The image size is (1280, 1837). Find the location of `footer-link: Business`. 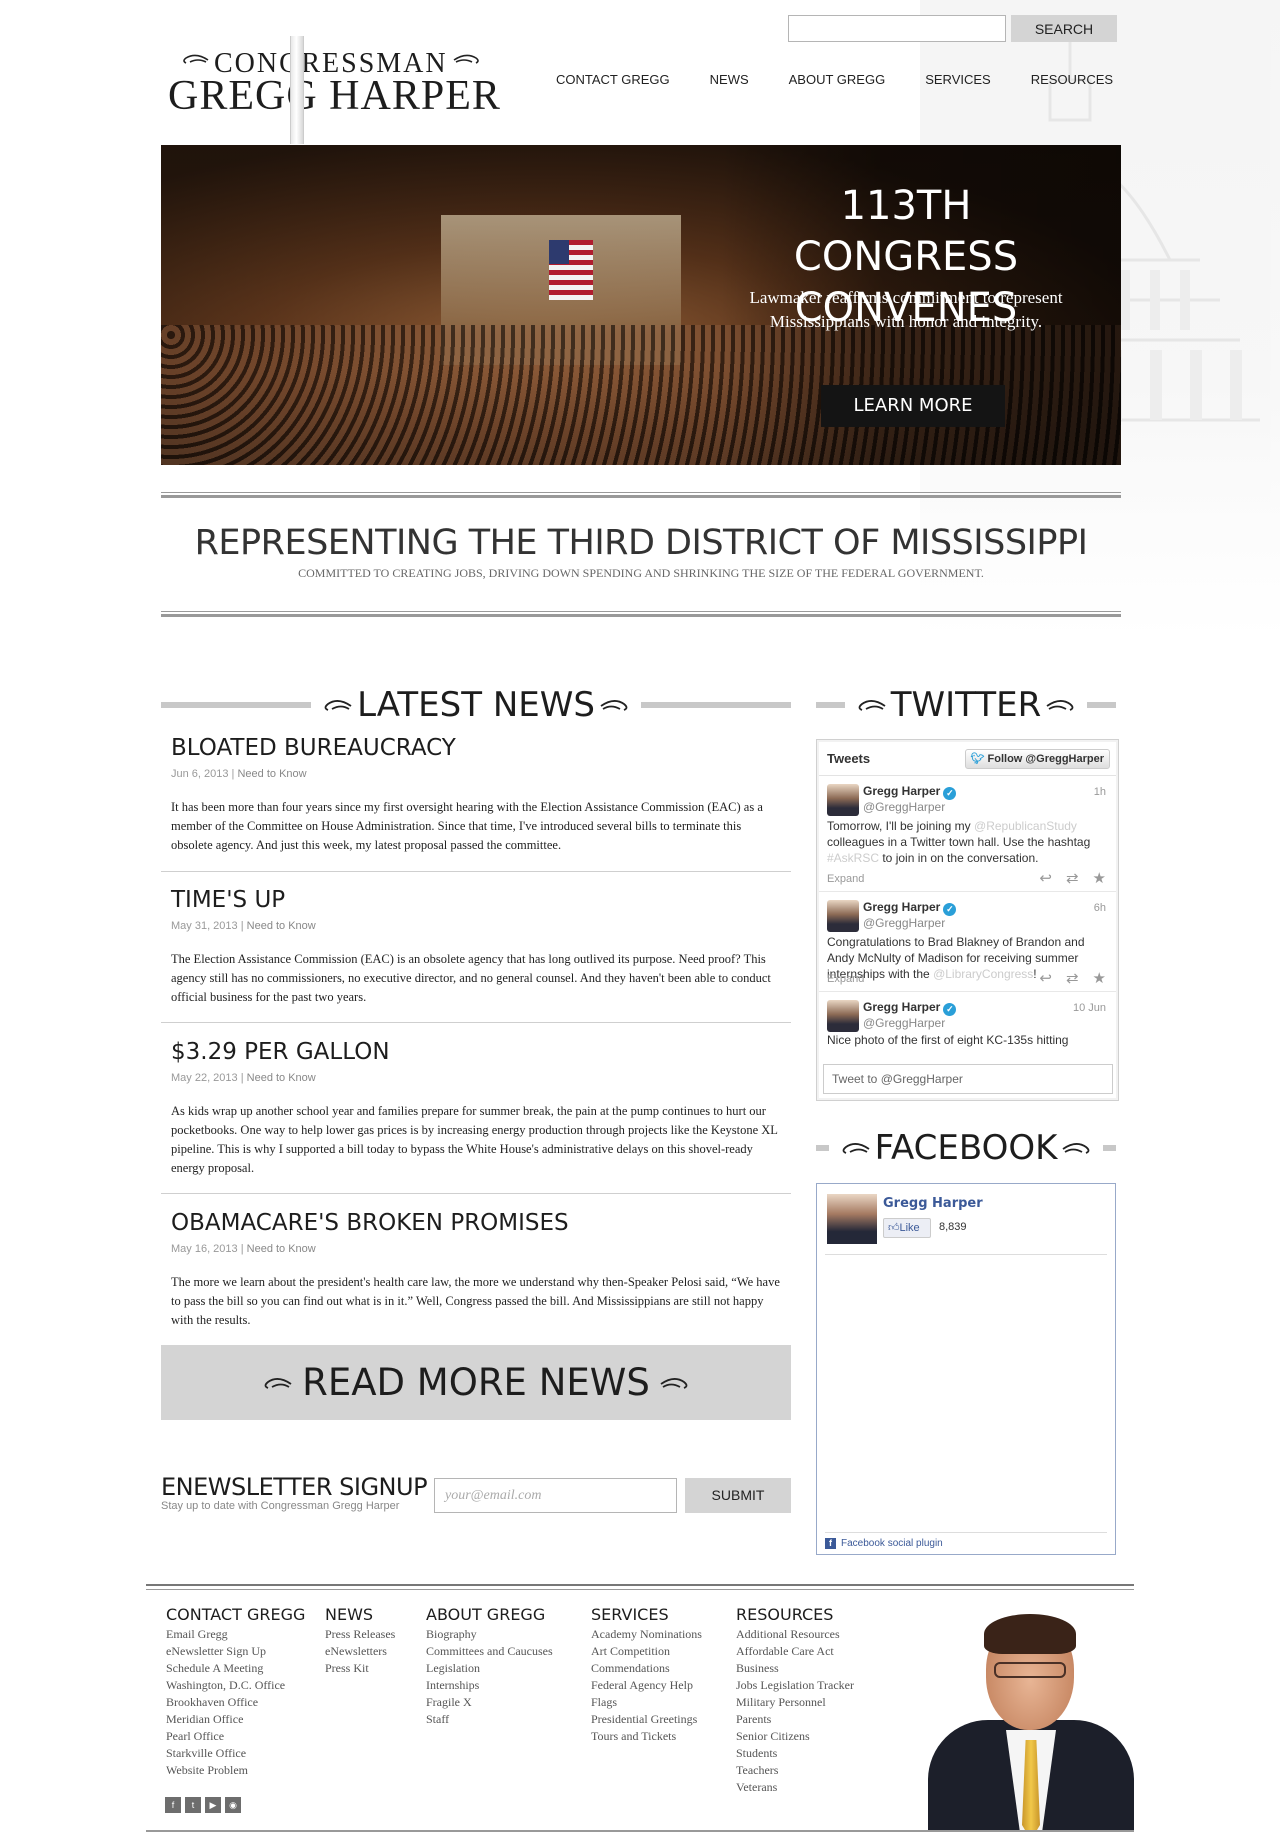

footer-link: Business is located at coordinates (795, 1668).